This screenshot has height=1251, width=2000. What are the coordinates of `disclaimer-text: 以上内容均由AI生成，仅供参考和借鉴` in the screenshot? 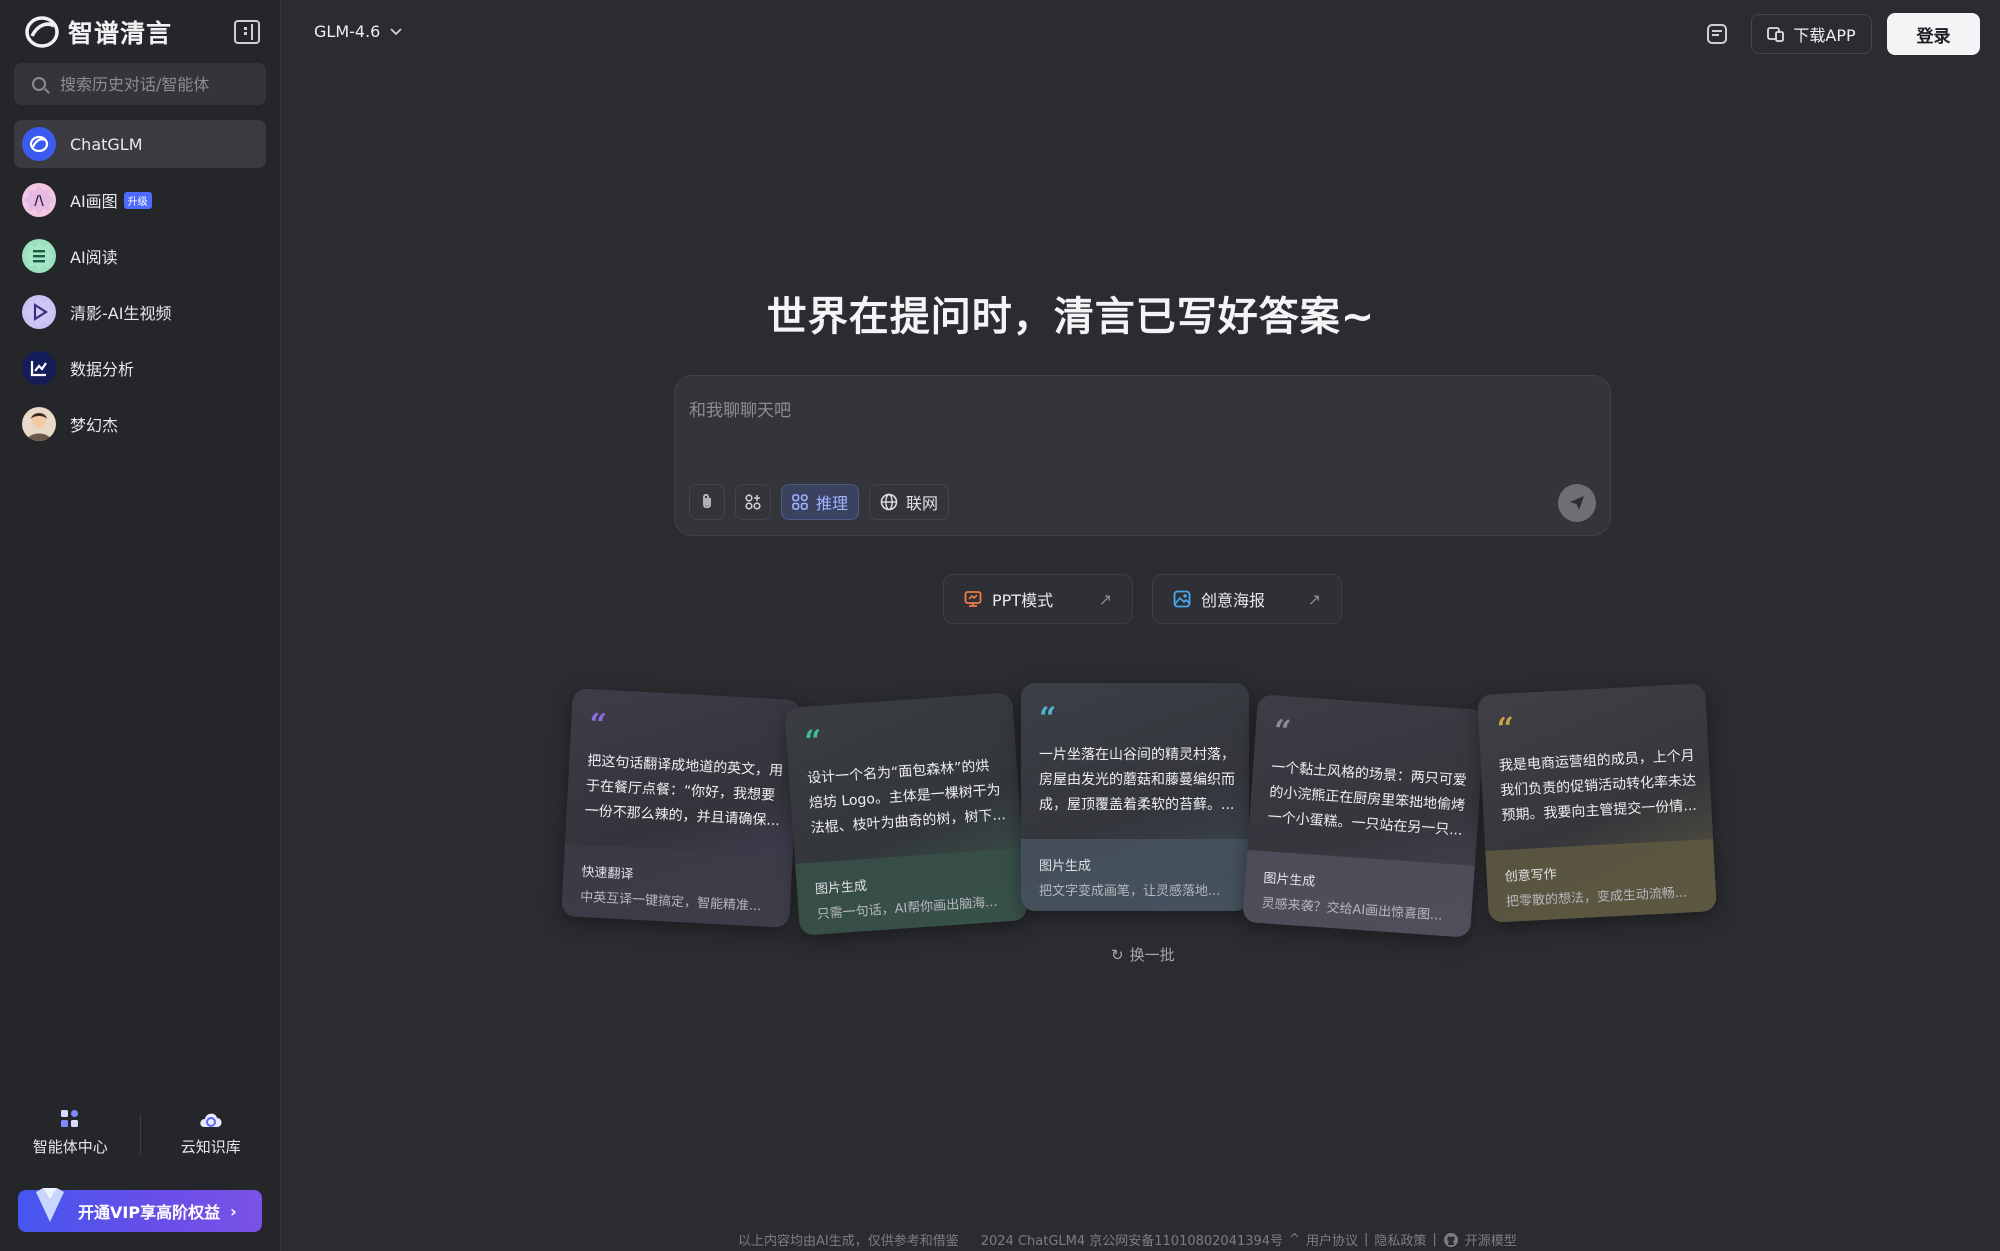 It's located at (848, 1241).